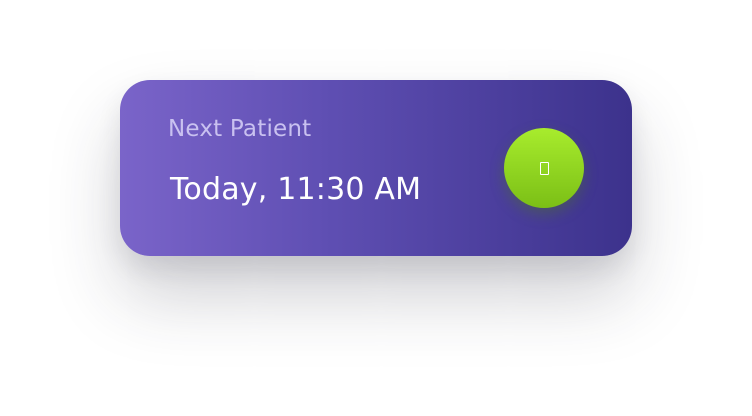  Describe the element at coordinates (296, 189) in the screenshot. I see `appointment-time: Today, 11:30 AM` at that location.